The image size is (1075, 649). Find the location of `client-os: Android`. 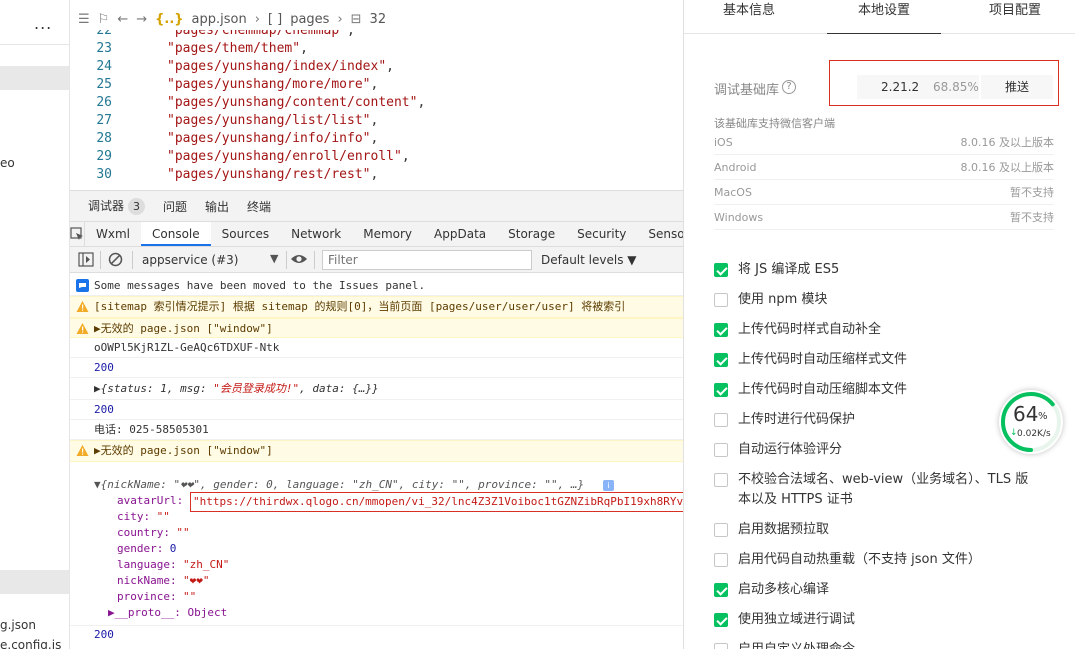

client-os: Android is located at coordinates (735, 167).